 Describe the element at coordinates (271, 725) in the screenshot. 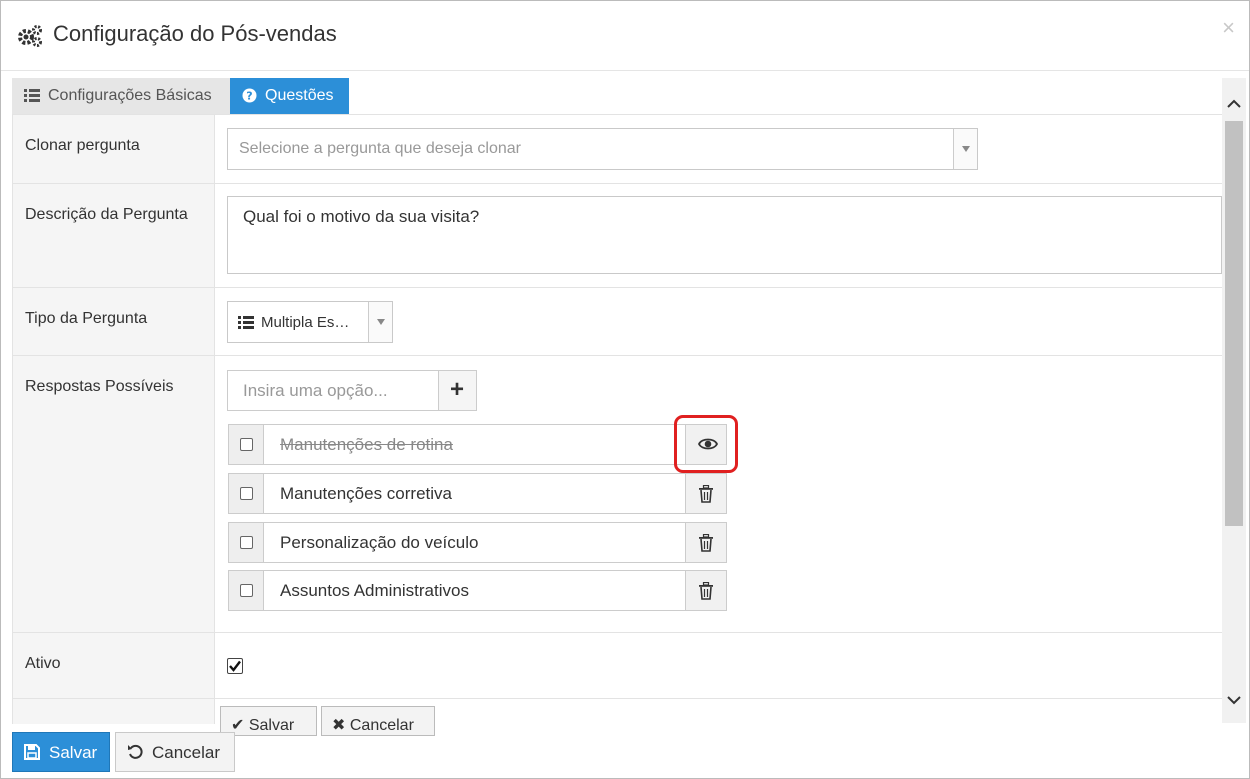

I see `inner-save-label: Salvar` at that location.